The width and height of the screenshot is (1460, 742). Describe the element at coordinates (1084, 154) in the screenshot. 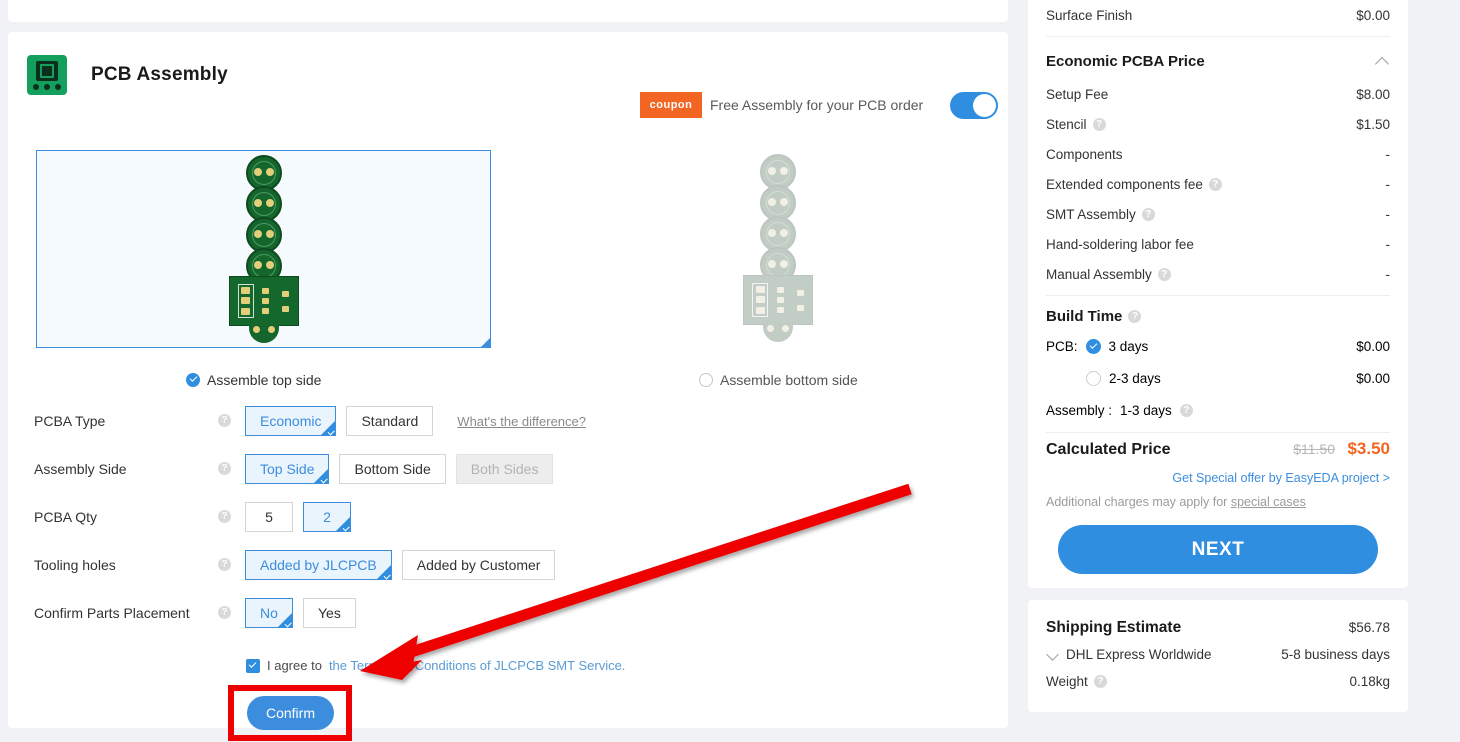

I see `label-components: Components` at that location.